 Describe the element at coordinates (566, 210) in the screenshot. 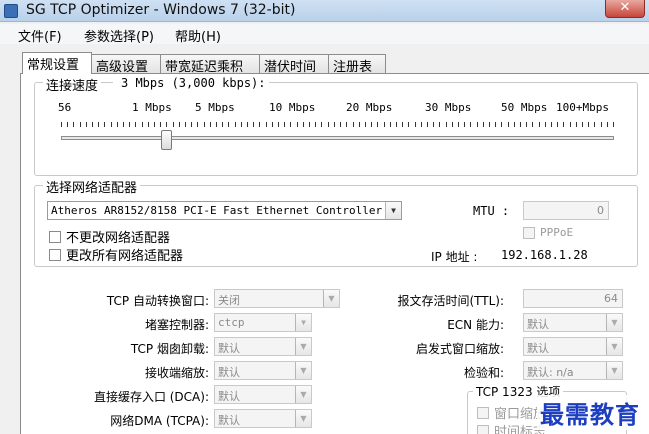

I see `mtu-field: 0` at that location.